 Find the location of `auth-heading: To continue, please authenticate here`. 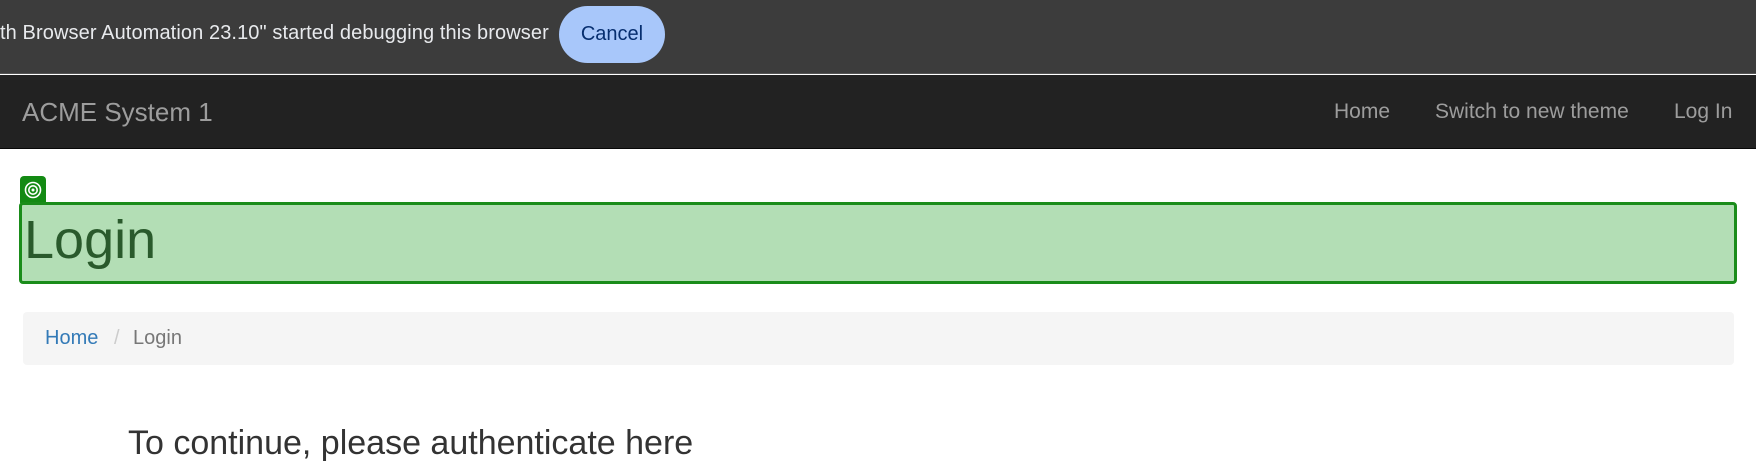

auth-heading: To continue, please authenticate here is located at coordinates (411, 443).